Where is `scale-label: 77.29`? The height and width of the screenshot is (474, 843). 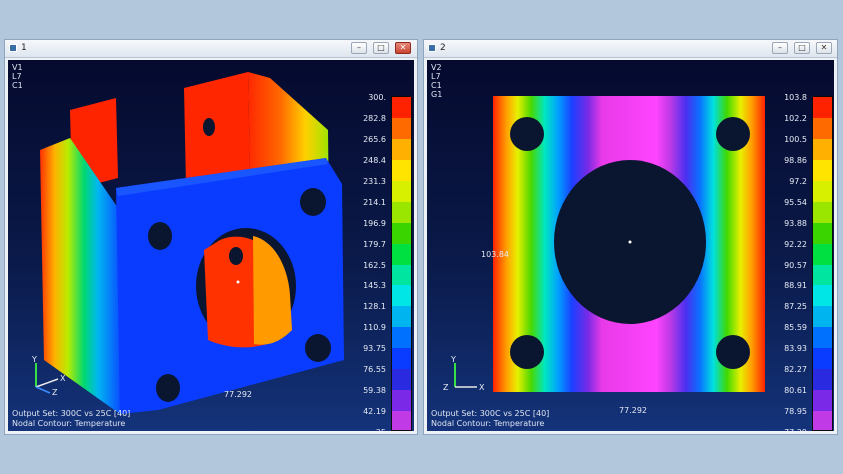
scale-label: 77.29 is located at coordinates (795, 429).